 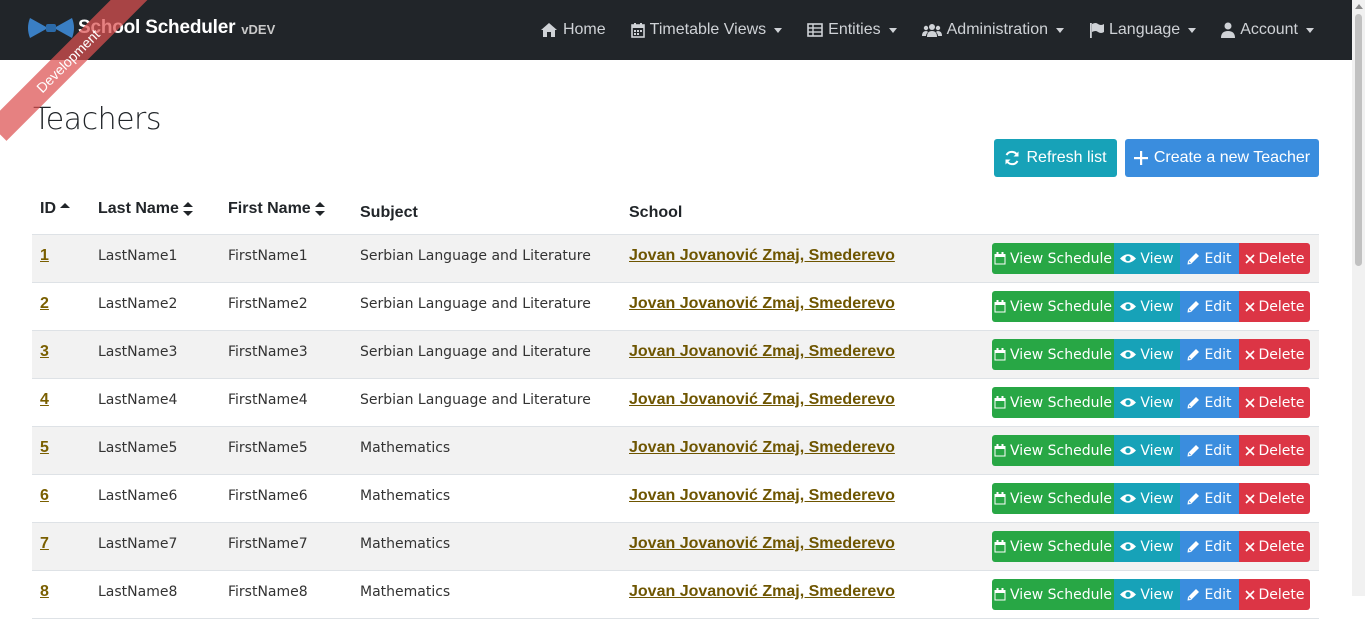 What do you see at coordinates (51, 28) in the screenshot?
I see `logo-icon` at bounding box center [51, 28].